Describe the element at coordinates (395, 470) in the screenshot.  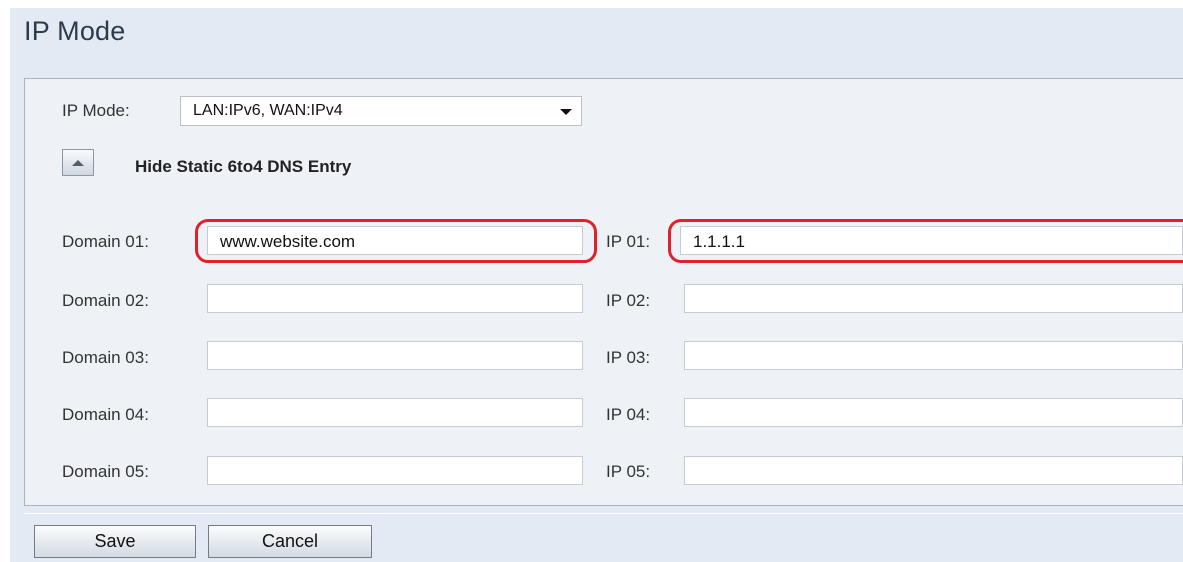
I see `domain-05-field` at that location.